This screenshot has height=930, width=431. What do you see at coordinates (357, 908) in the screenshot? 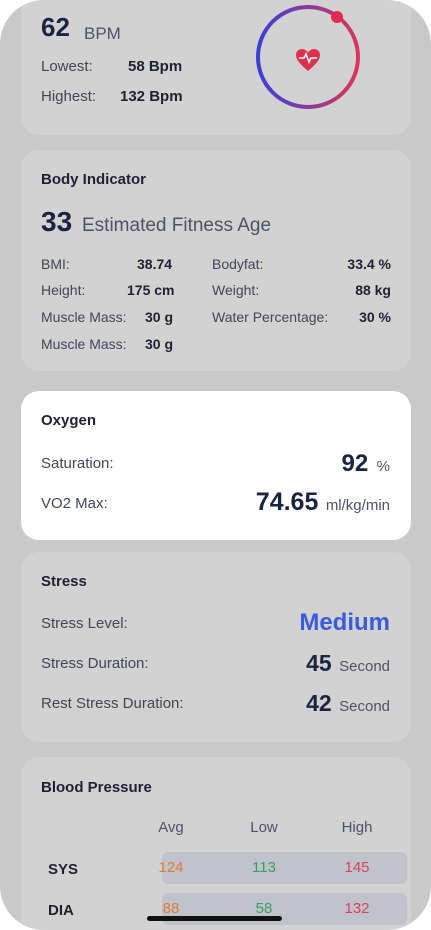
I see `dia-high-value: 132` at bounding box center [357, 908].